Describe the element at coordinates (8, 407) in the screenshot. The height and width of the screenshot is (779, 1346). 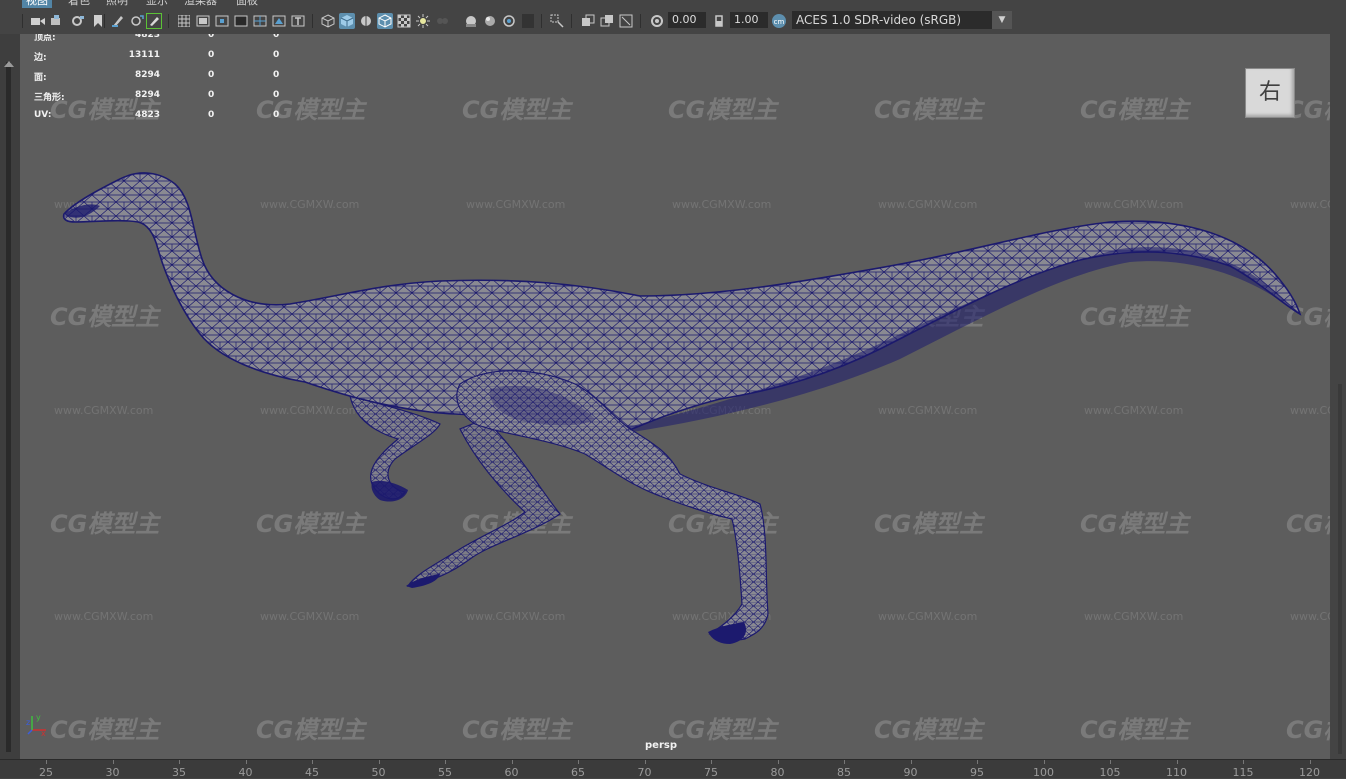
I see `left-scrollbar` at that location.